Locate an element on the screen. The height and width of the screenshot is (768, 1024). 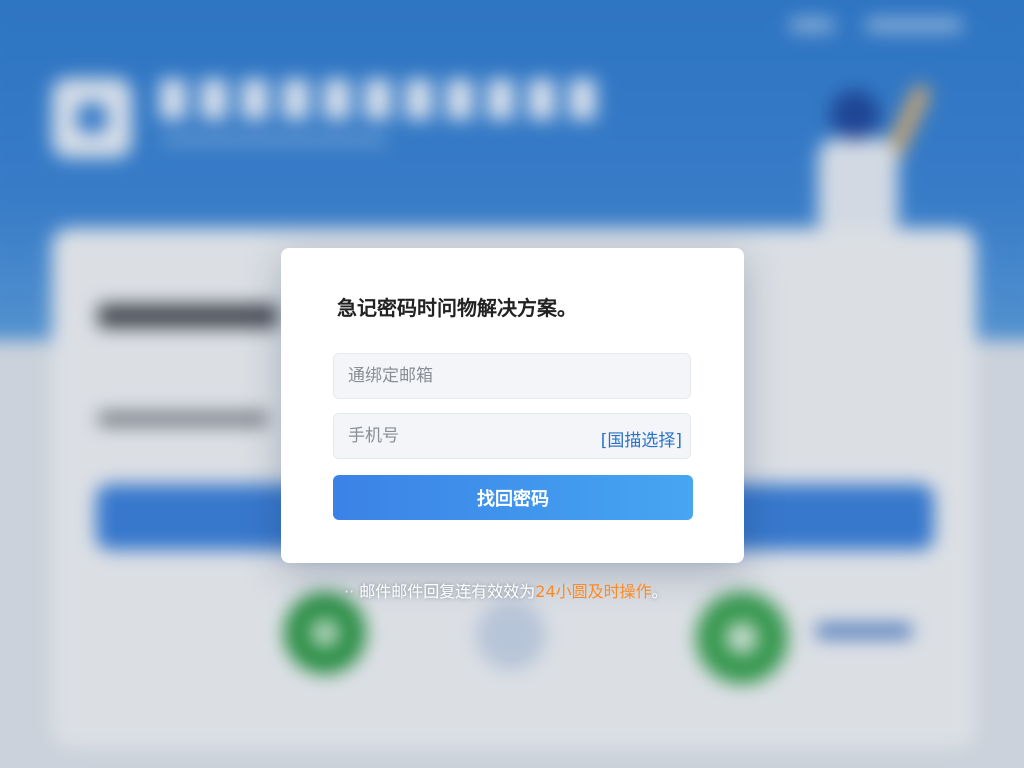
notice-dots: ·· is located at coordinates (349, 591).